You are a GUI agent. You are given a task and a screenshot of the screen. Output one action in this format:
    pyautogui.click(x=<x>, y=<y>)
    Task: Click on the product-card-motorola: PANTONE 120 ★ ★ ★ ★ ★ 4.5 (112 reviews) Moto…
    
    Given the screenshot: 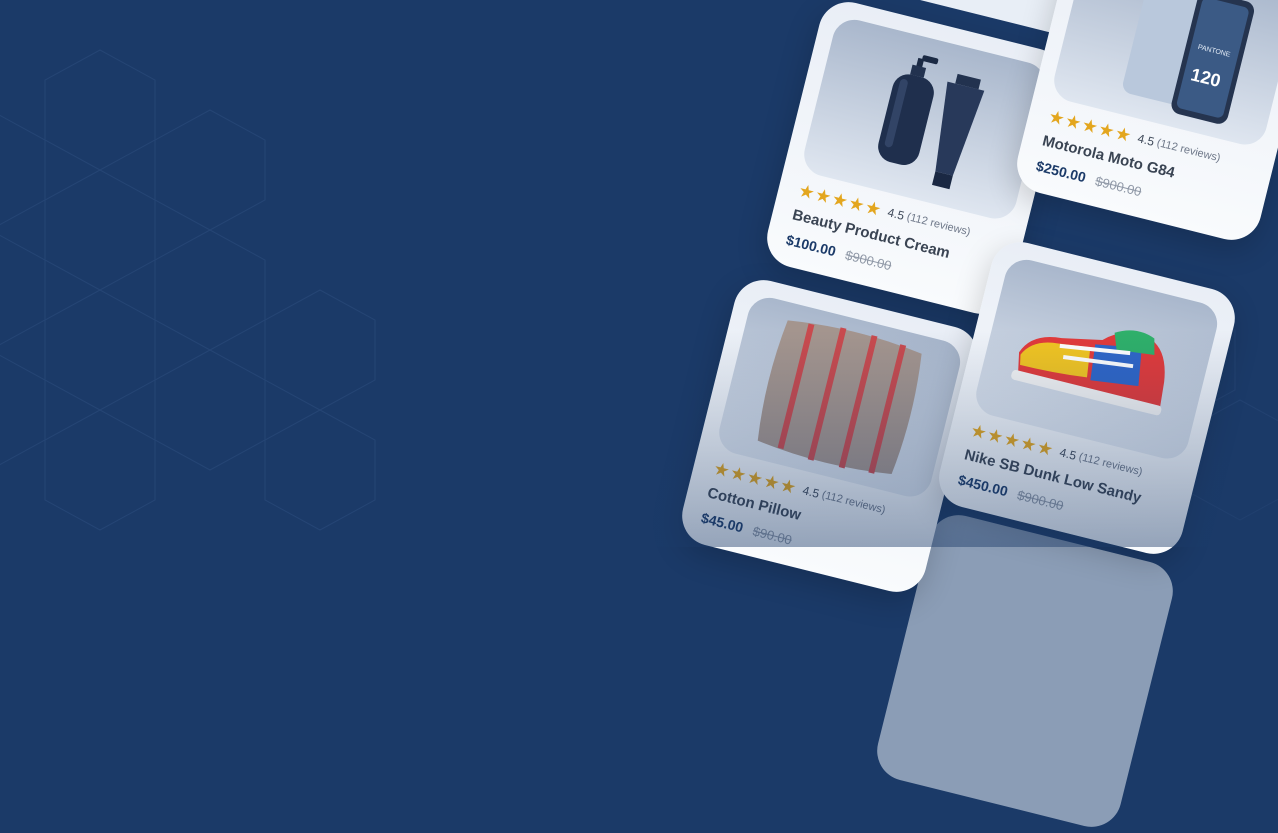 What is the action you would take?
    pyautogui.click(x=1144, y=123)
    